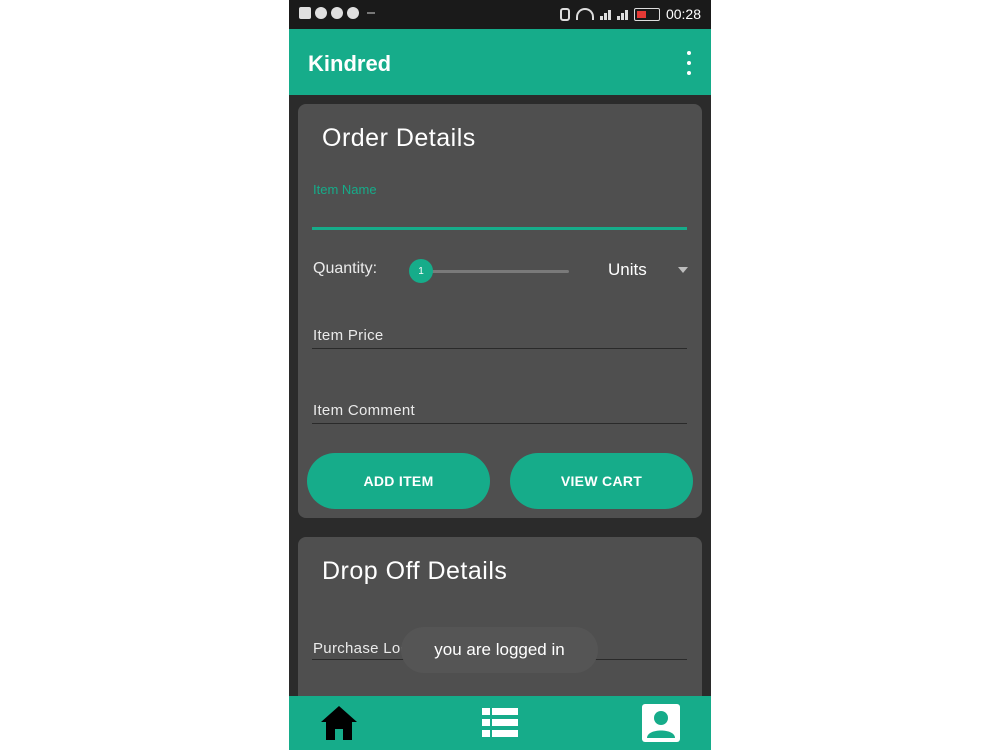  Describe the element at coordinates (499, 348) in the screenshot. I see `item-price-underline` at that location.